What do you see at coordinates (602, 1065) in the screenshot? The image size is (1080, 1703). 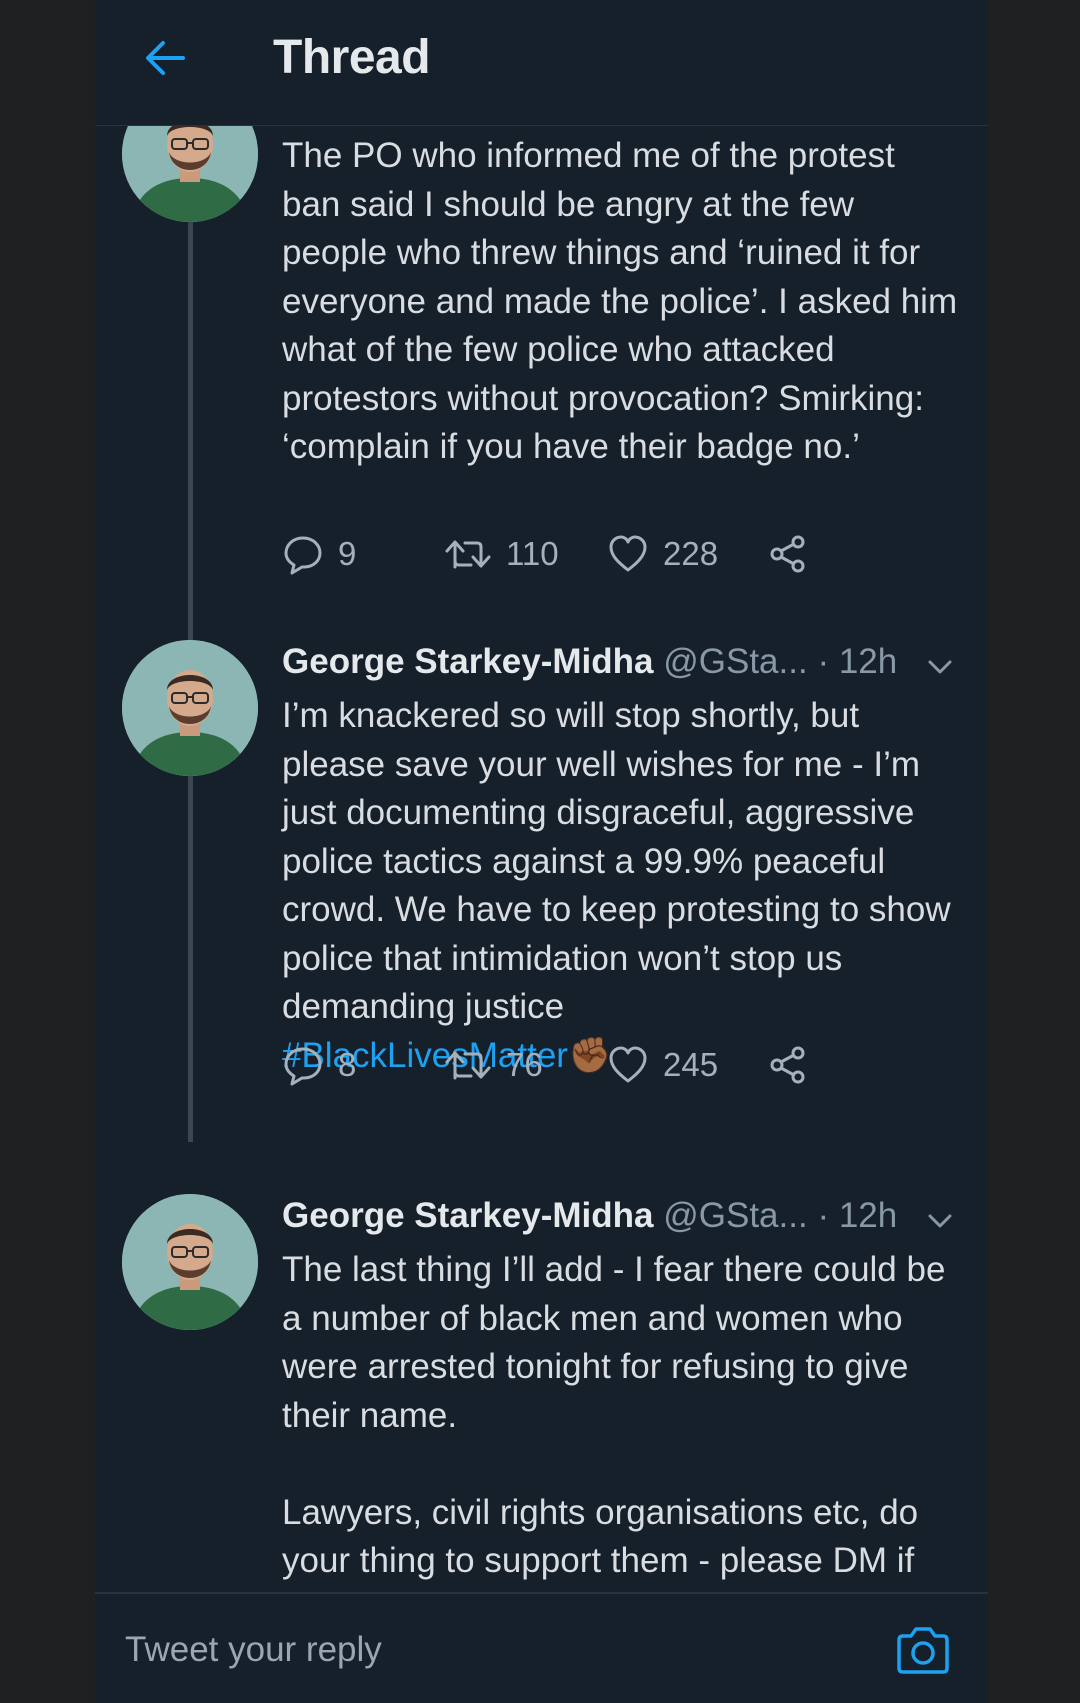 I see `tweet-actions: 8 76 245` at bounding box center [602, 1065].